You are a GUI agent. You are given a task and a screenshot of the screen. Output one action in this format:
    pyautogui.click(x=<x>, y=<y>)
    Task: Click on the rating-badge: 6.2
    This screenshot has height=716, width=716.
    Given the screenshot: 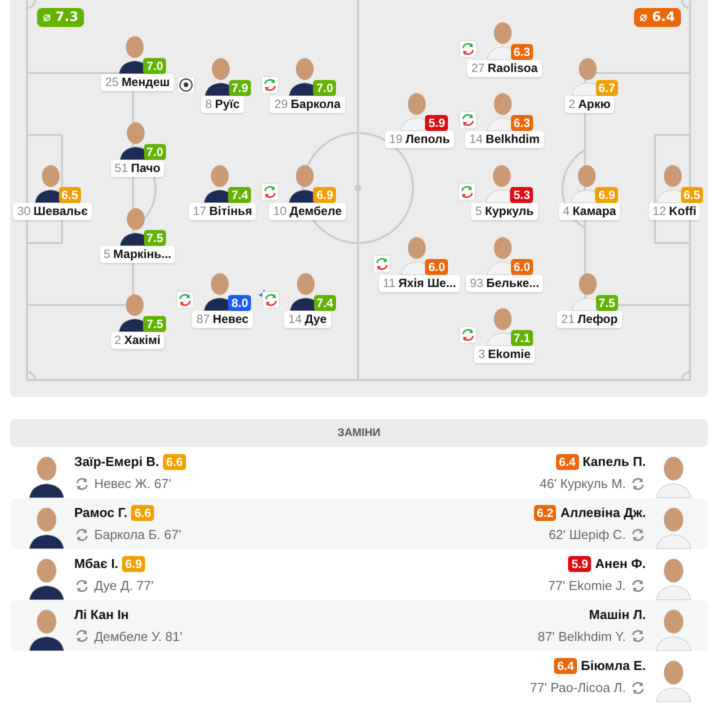 What is the action you would take?
    pyautogui.click(x=545, y=512)
    